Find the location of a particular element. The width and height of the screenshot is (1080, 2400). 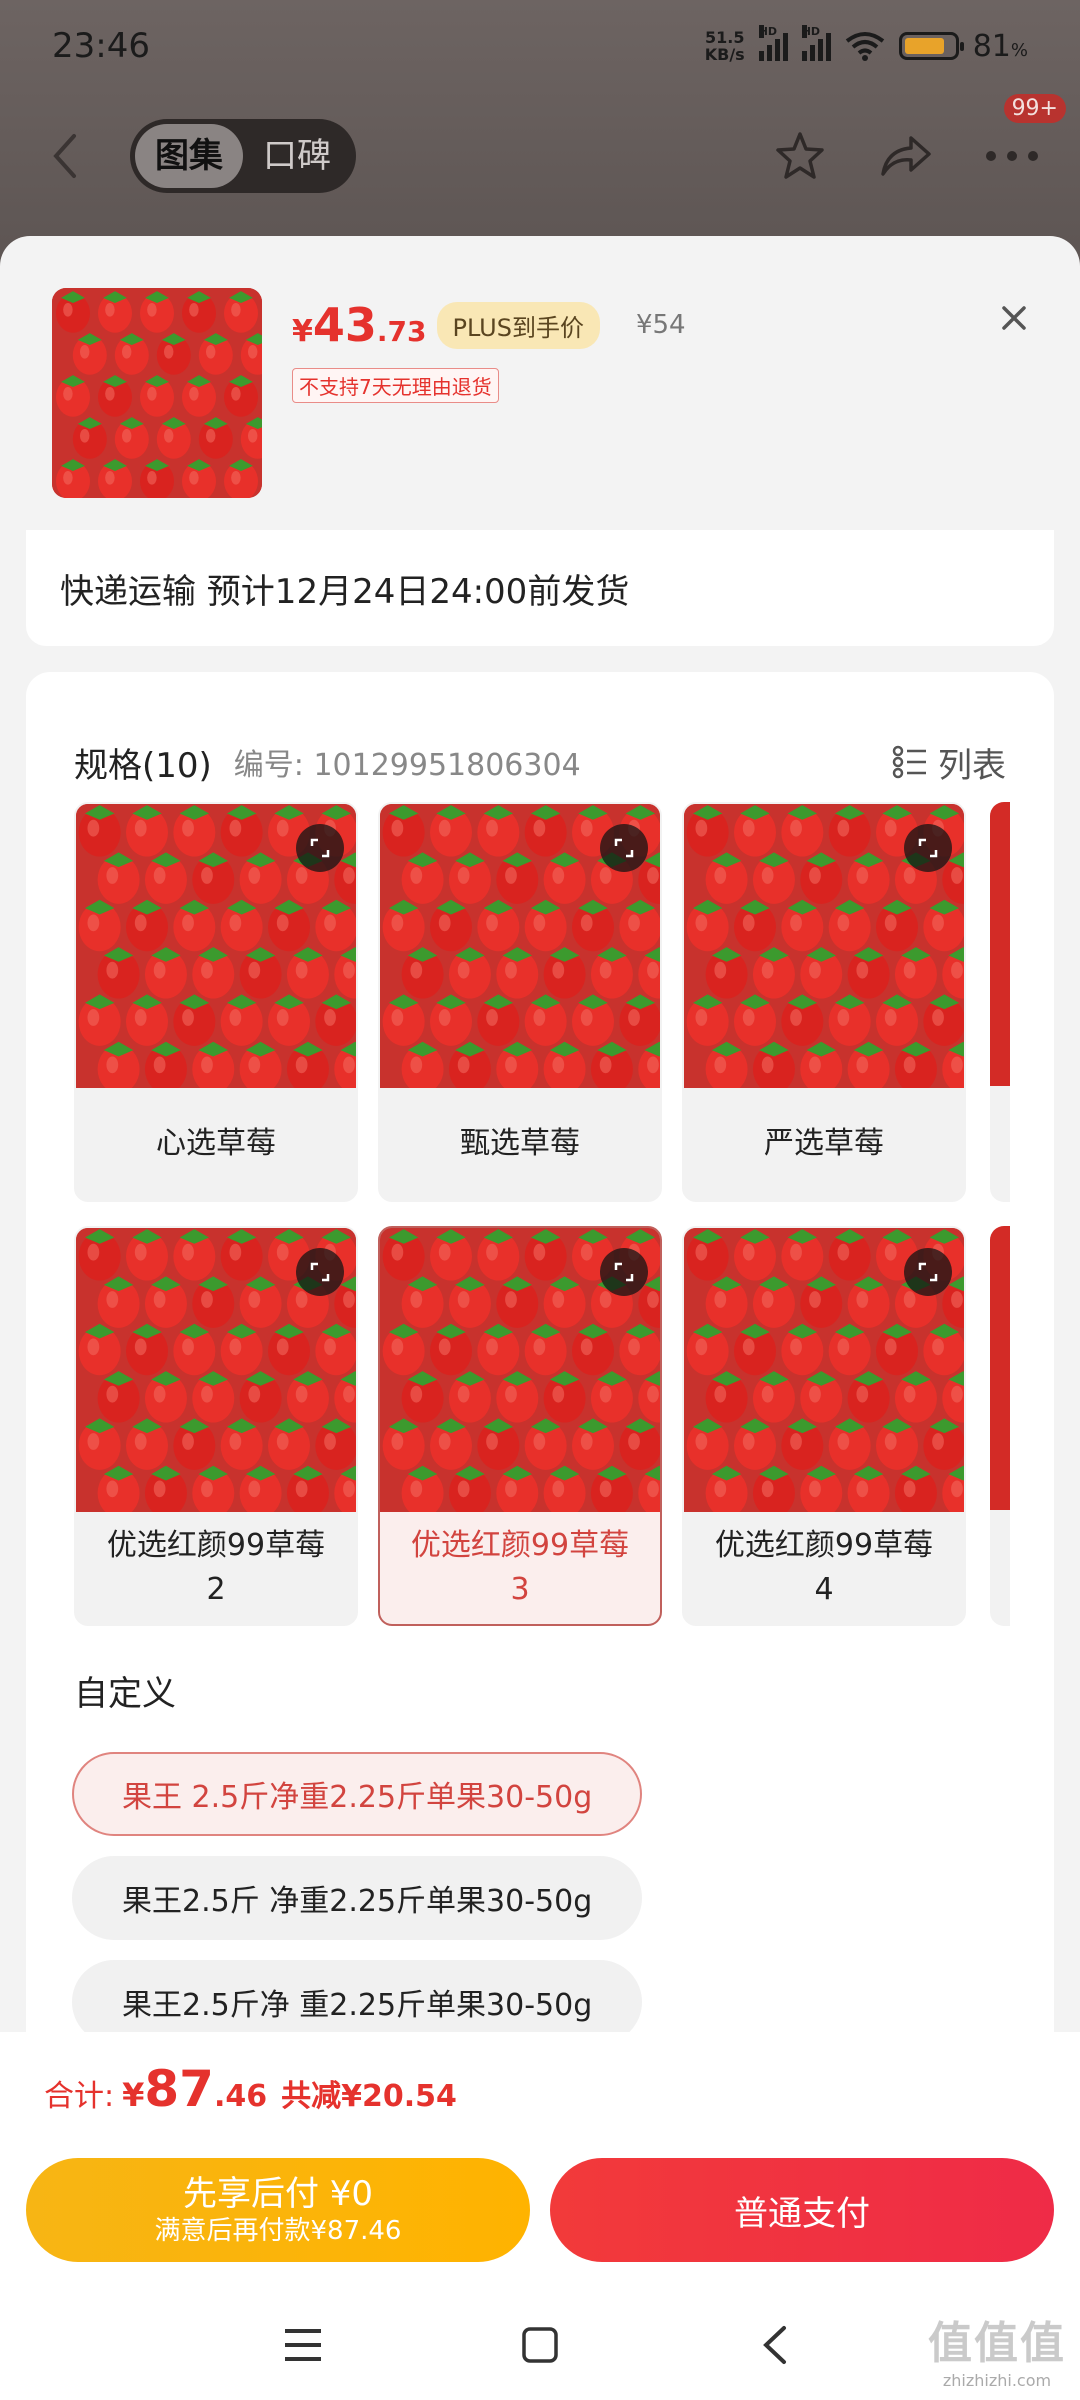

more-icon is located at coordinates (1012, 156).